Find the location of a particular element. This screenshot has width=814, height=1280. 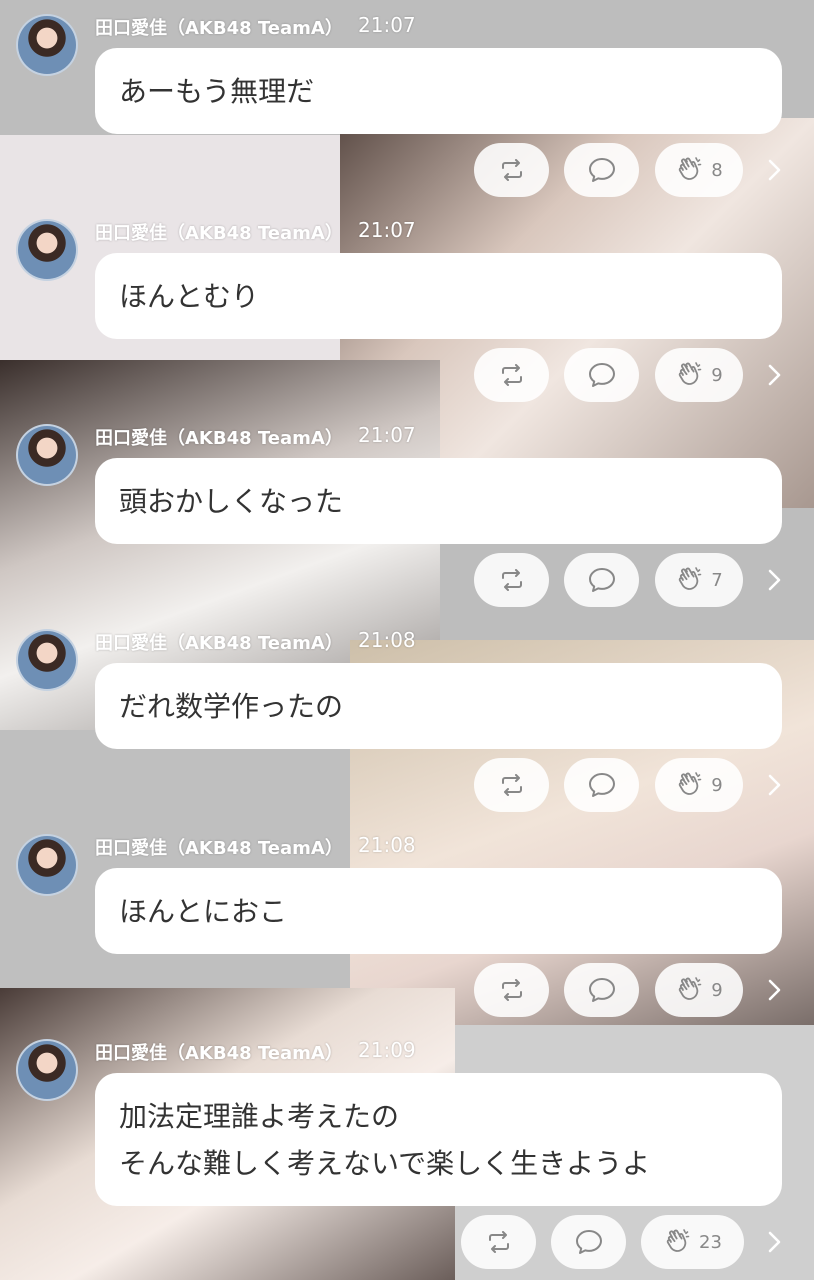

message-bubble: ほんとむり is located at coordinates (438, 296).